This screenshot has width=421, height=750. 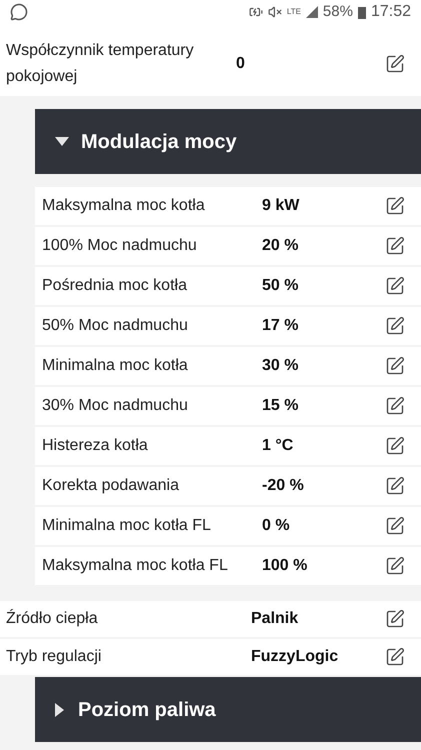 What do you see at coordinates (280, 366) in the screenshot?
I see `setting-value: 30 %` at bounding box center [280, 366].